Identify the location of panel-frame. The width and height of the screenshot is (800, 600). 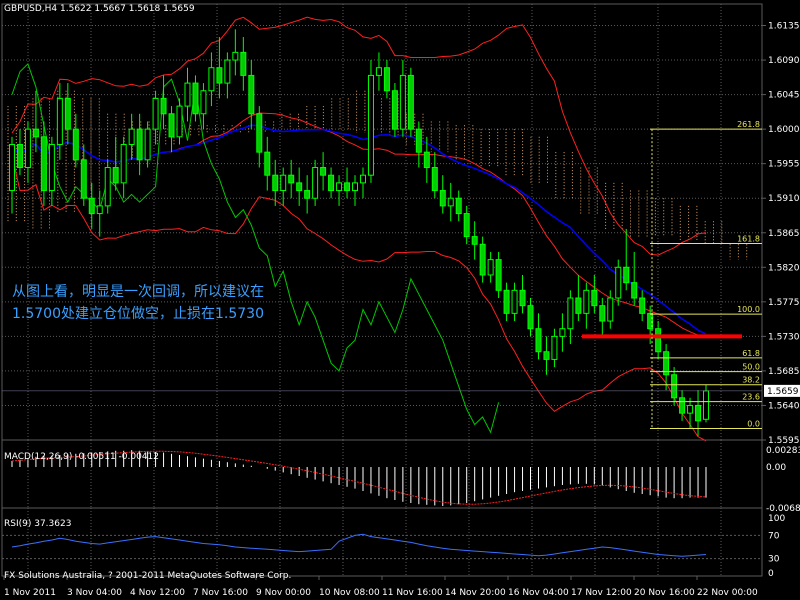
(382, 474).